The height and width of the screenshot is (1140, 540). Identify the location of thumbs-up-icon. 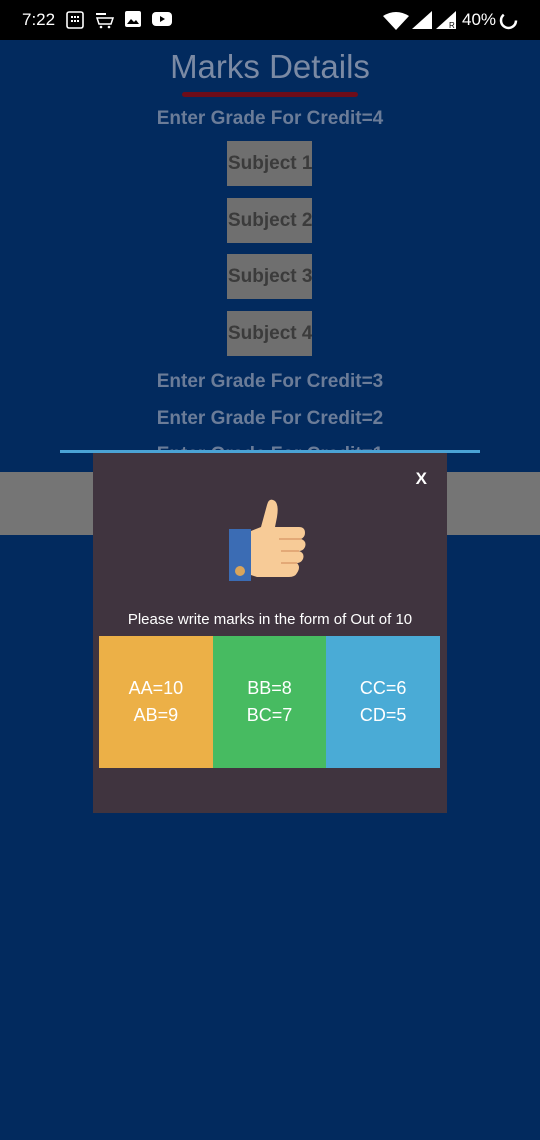
(269, 542).